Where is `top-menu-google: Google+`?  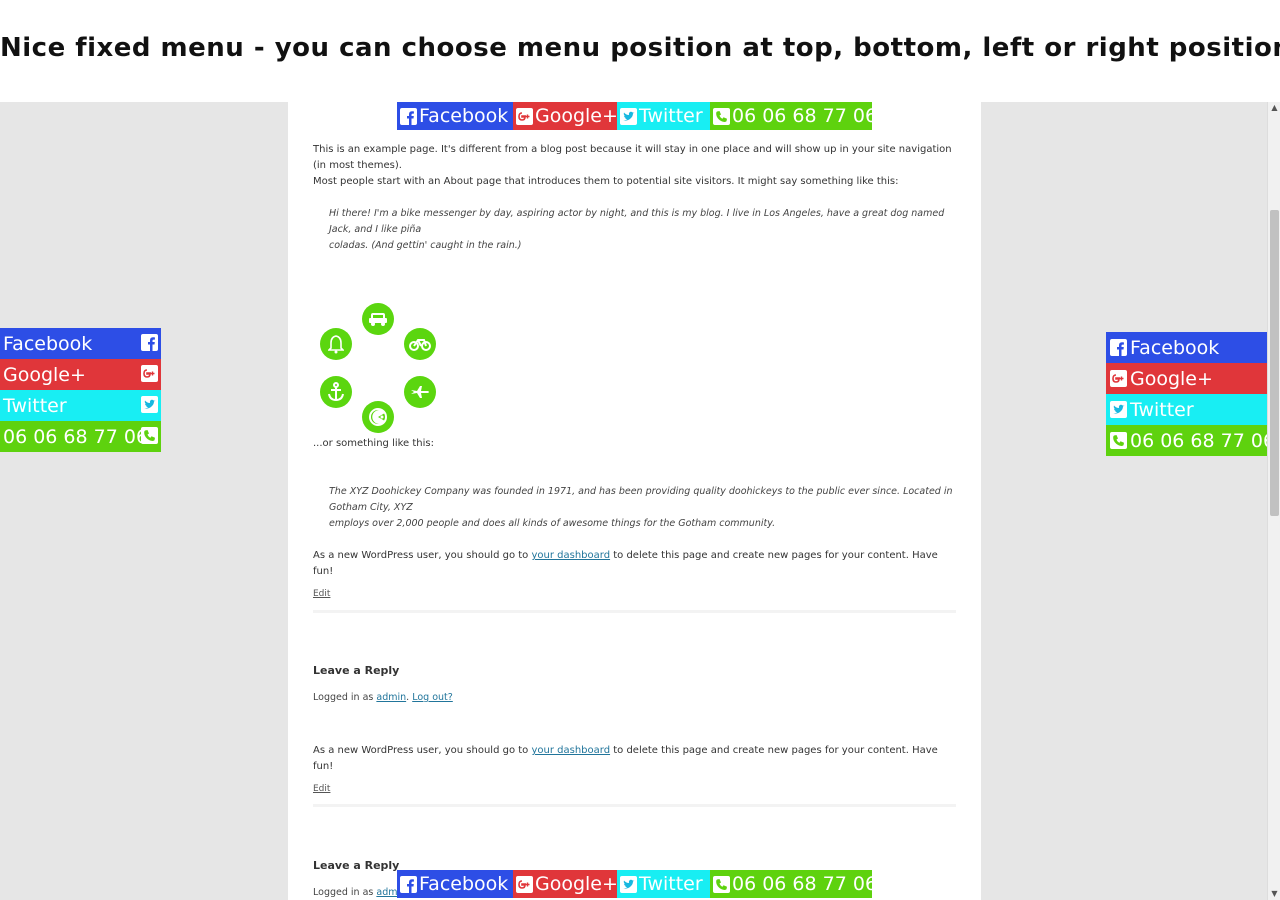
top-menu-google: Google+ is located at coordinates (565, 116).